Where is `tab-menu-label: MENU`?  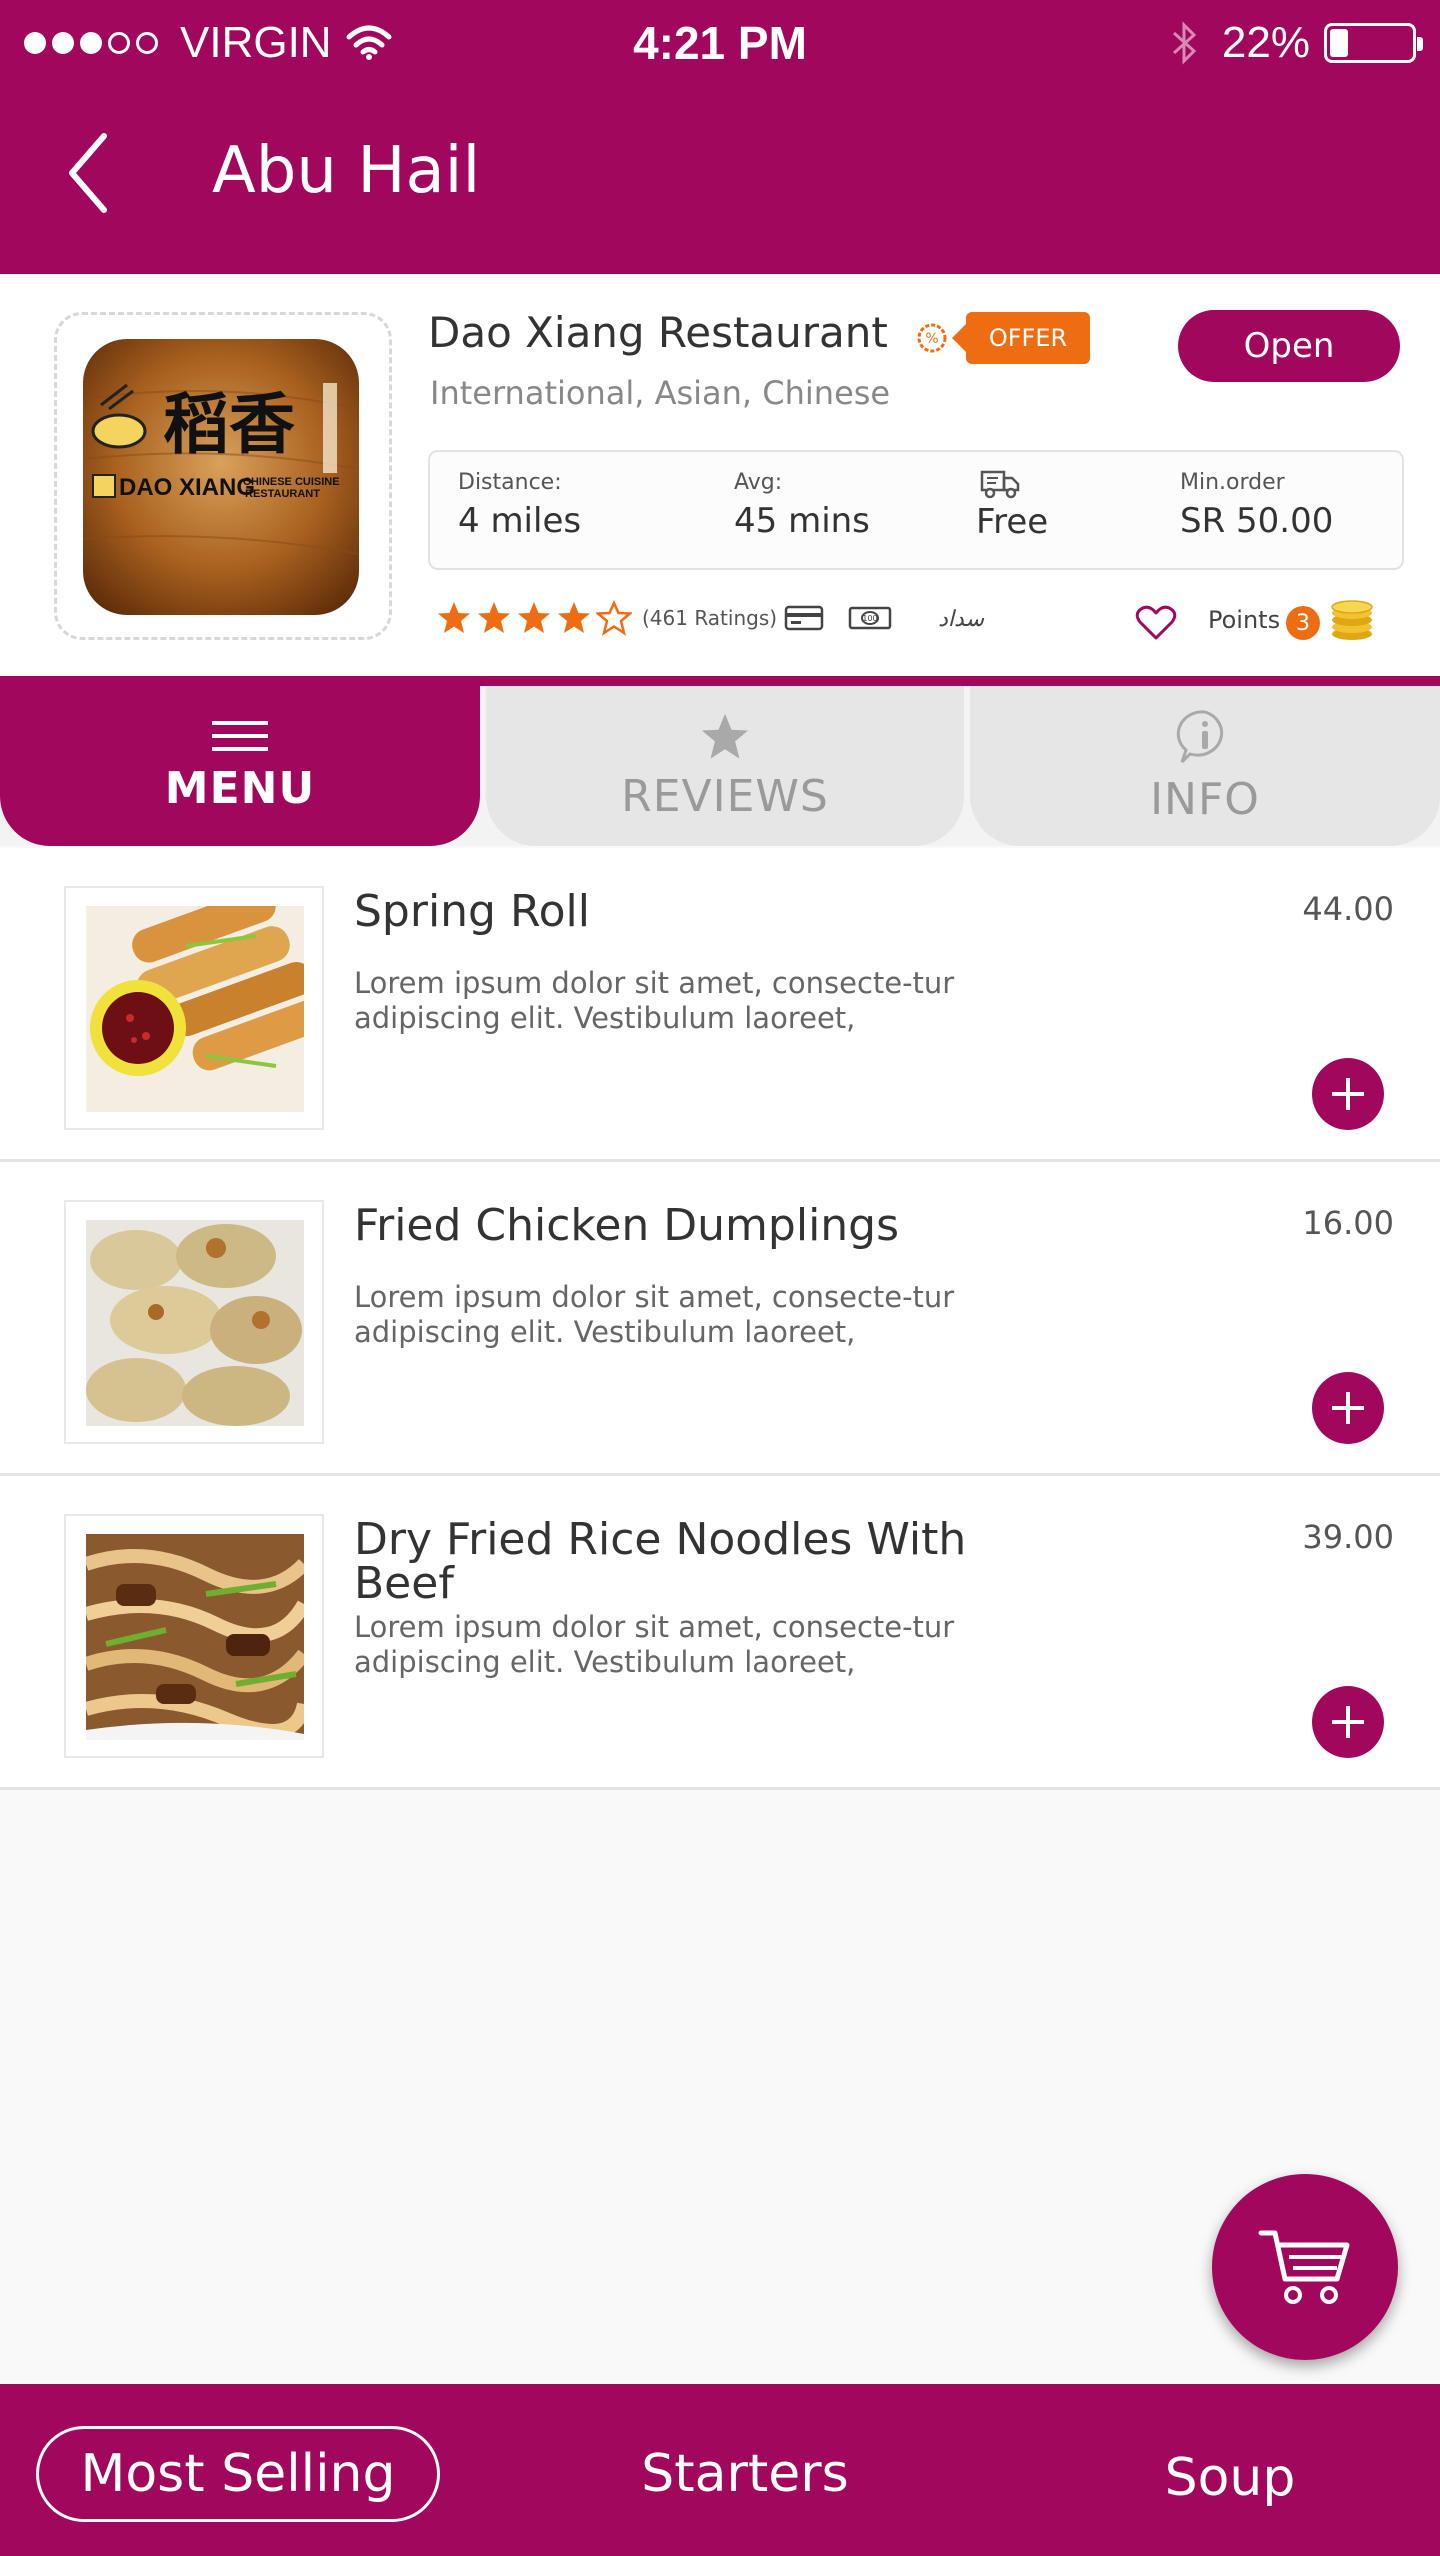
tab-menu-label: MENU is located at coordinates (240, 788).